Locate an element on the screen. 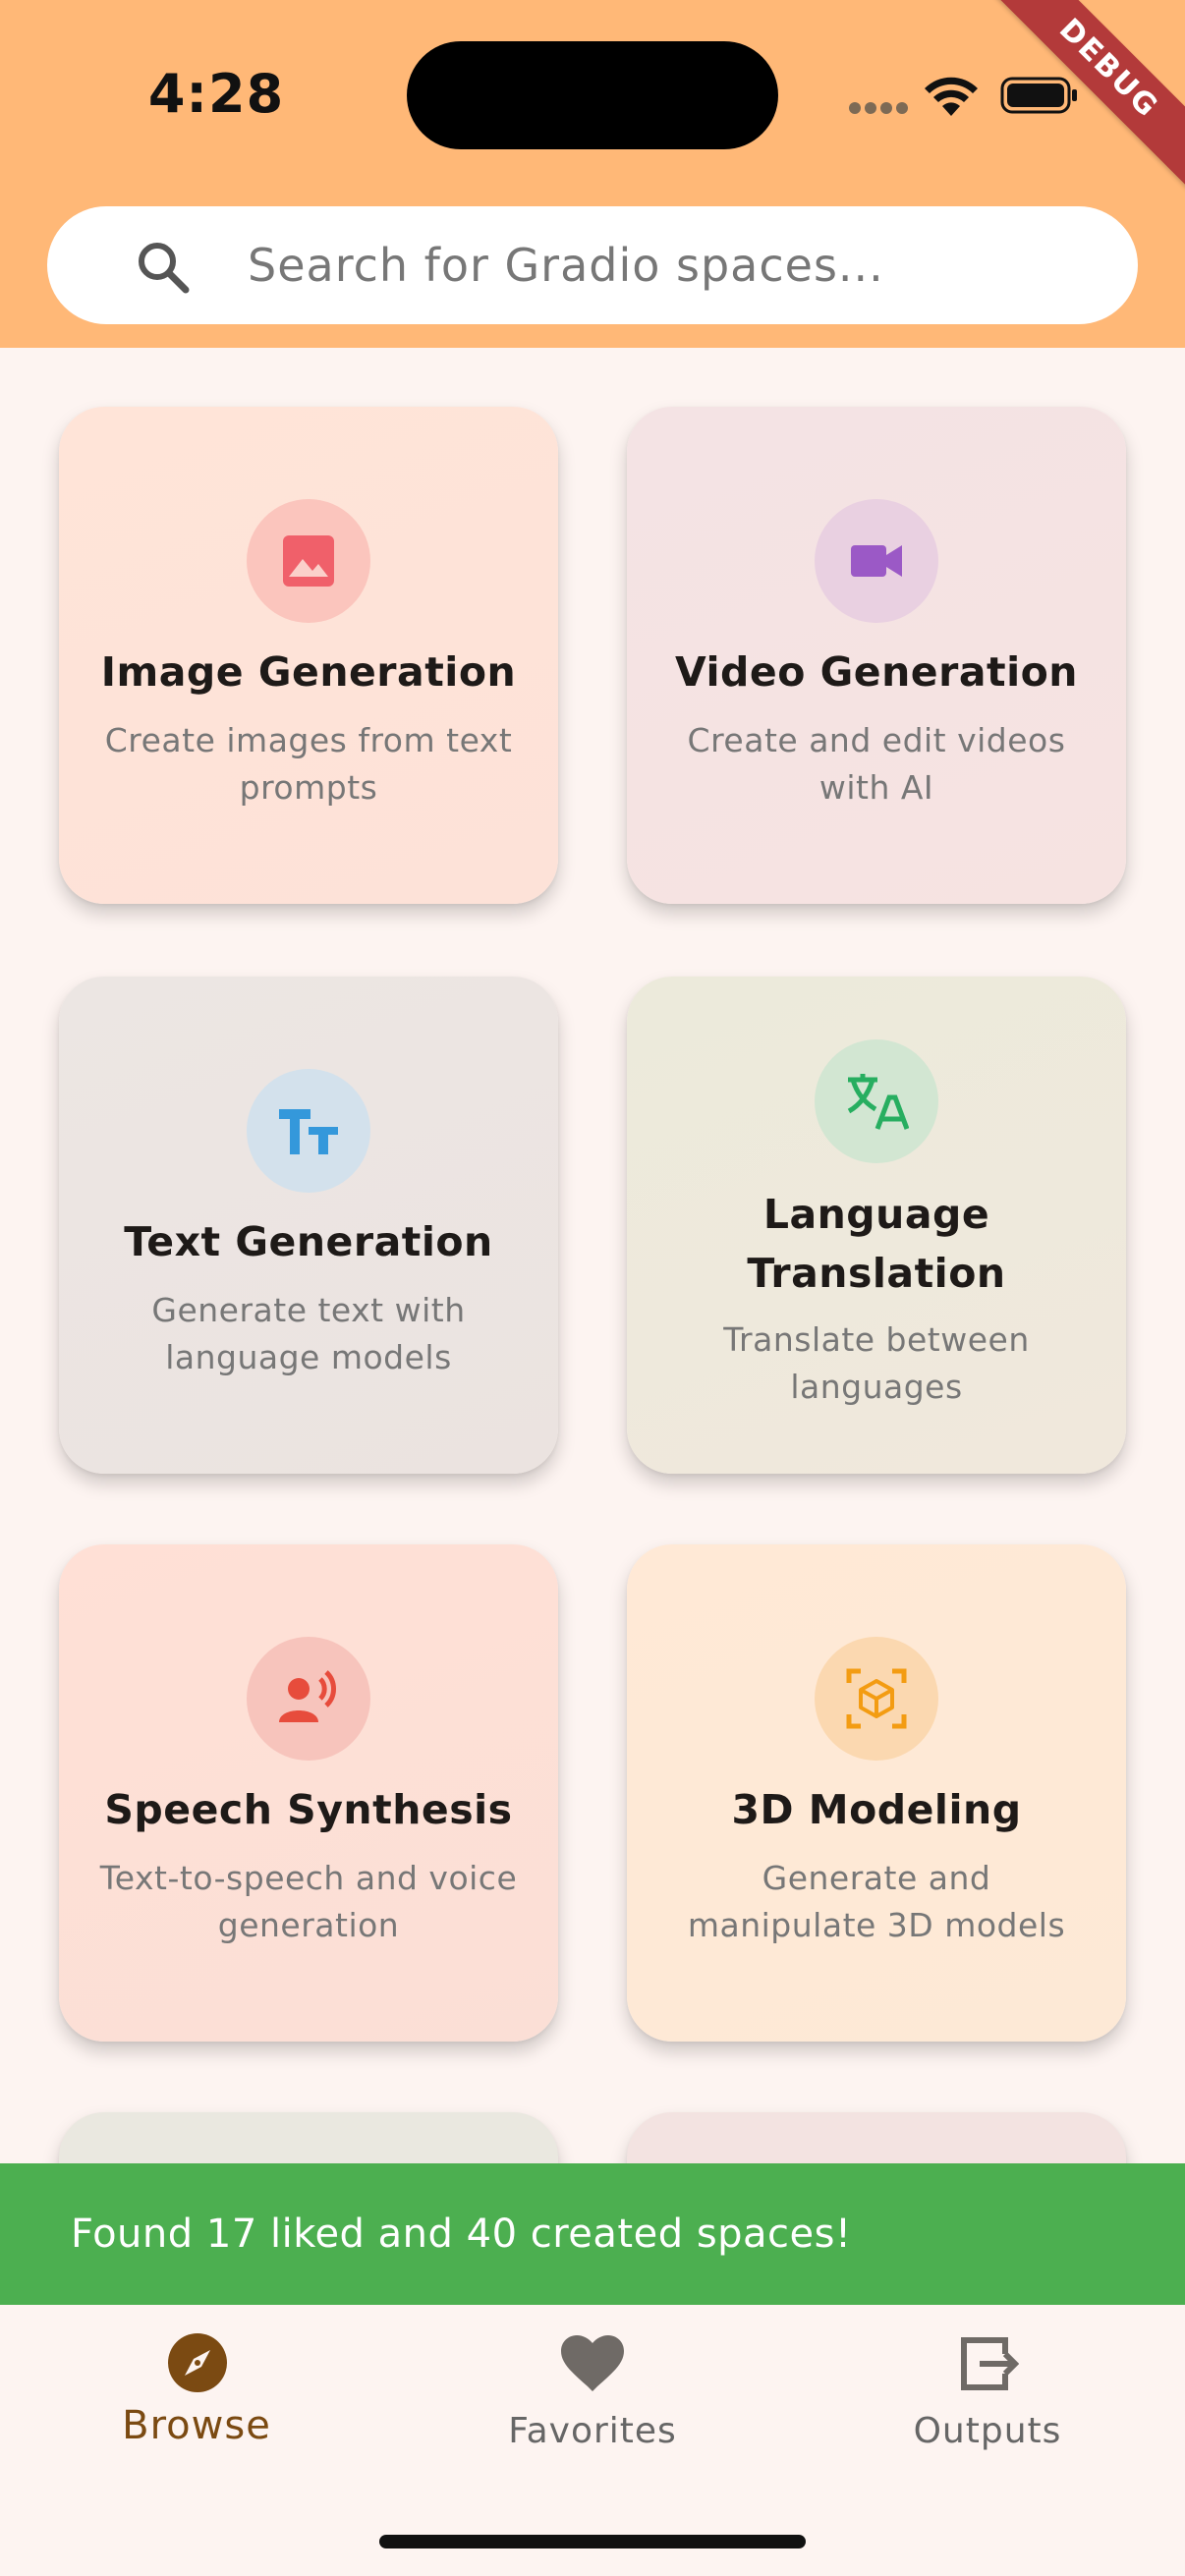  videocam-icon is located at coordinates (877, 561).